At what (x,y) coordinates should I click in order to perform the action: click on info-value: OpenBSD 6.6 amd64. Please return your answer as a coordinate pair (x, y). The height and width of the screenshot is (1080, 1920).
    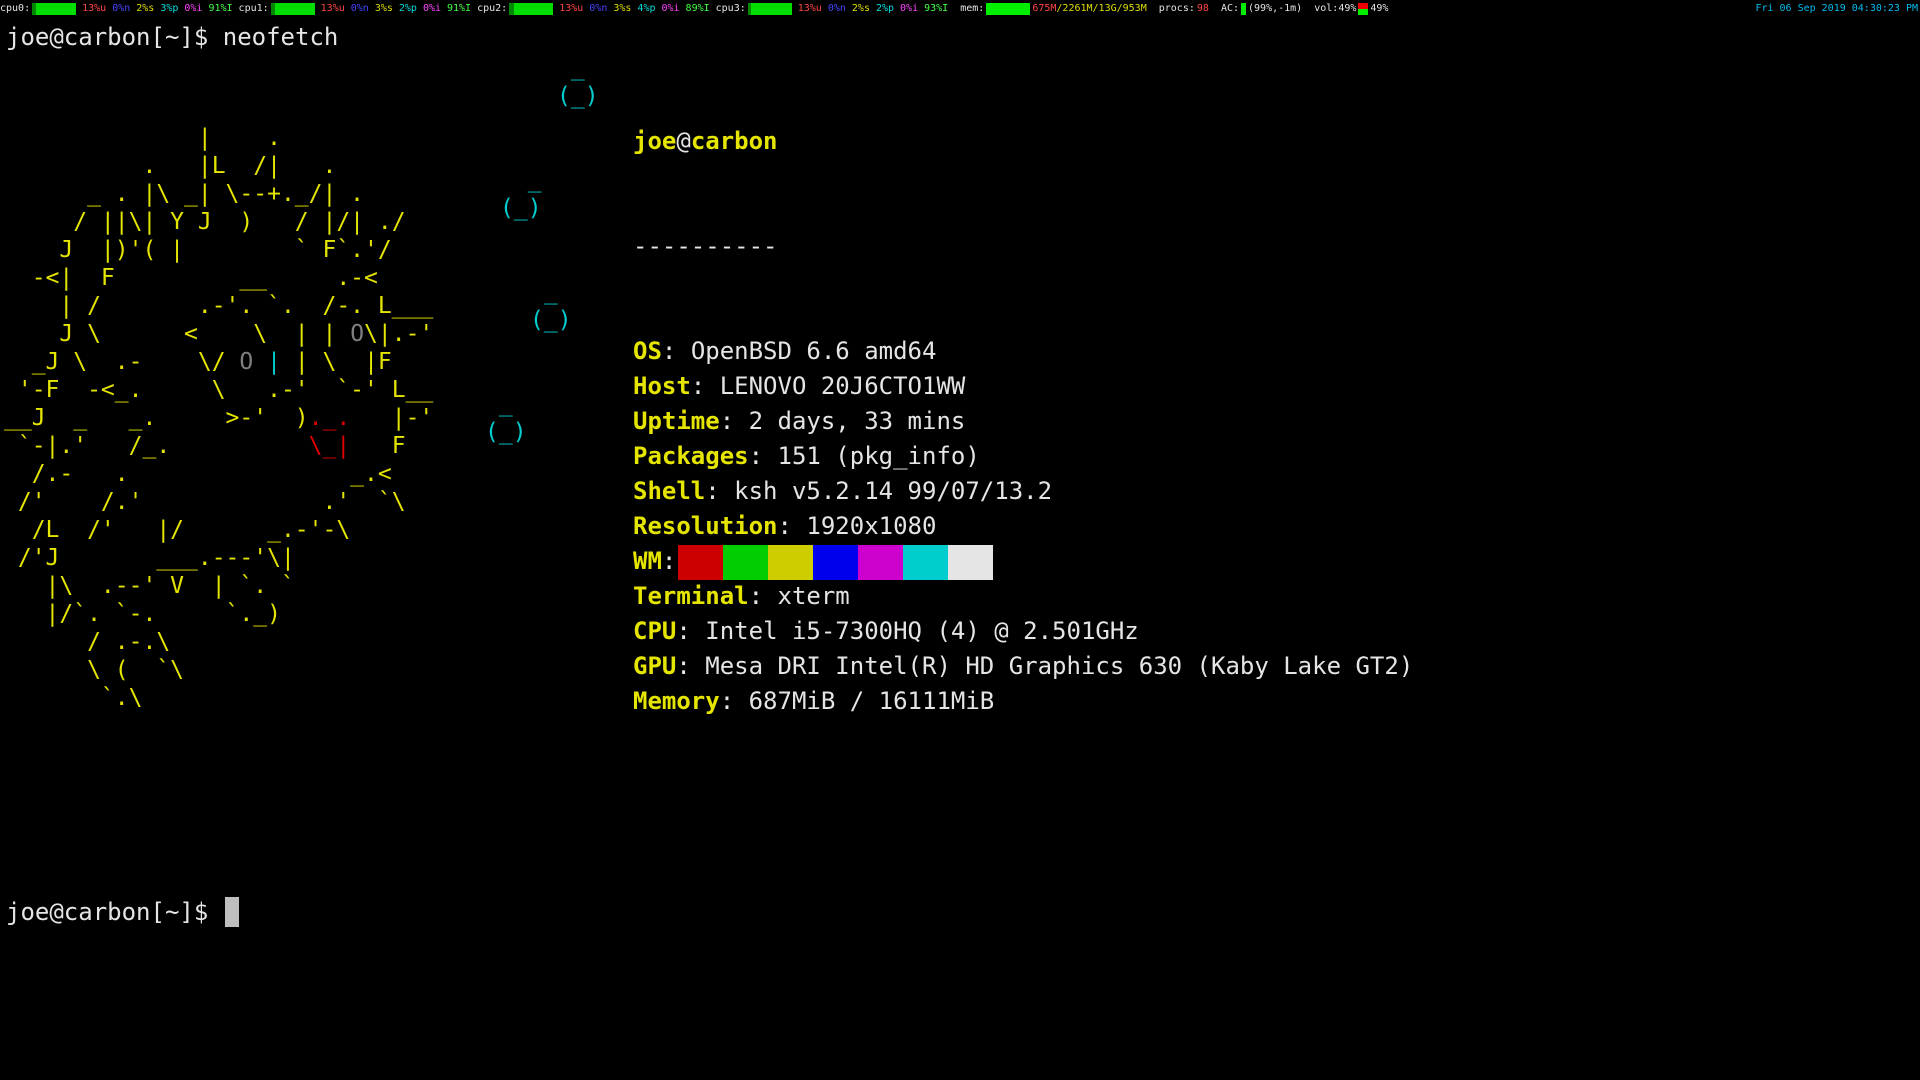
    Looking at the image, I should click on (813, 351).